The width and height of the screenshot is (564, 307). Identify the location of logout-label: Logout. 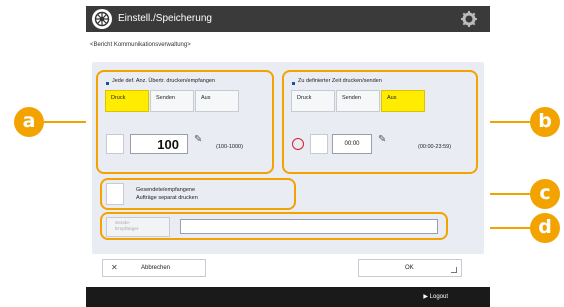
(438, 297).